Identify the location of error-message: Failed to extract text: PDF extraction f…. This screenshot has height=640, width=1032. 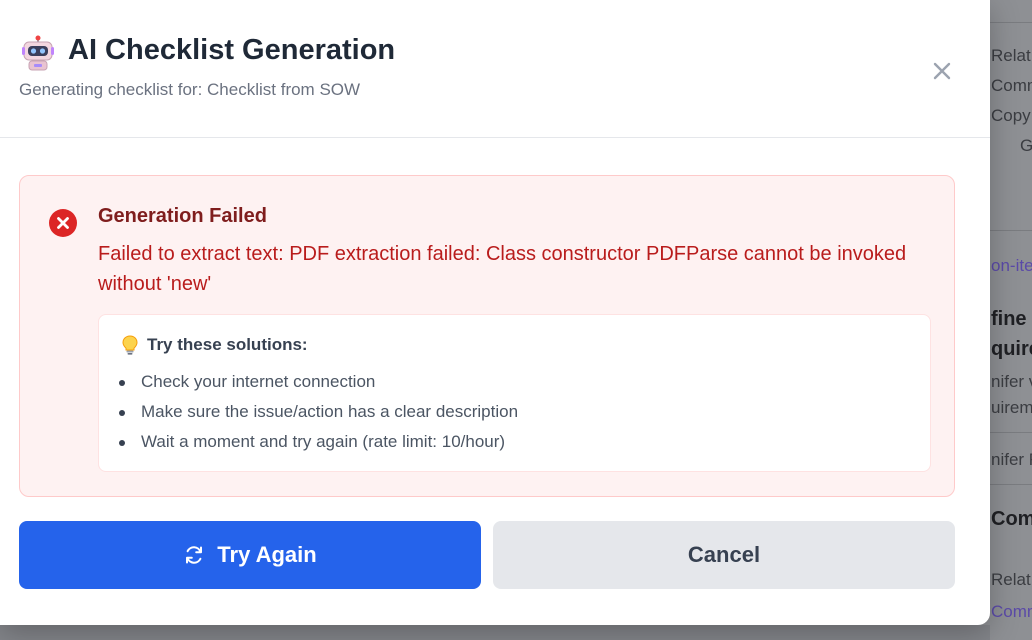
(502, 269).